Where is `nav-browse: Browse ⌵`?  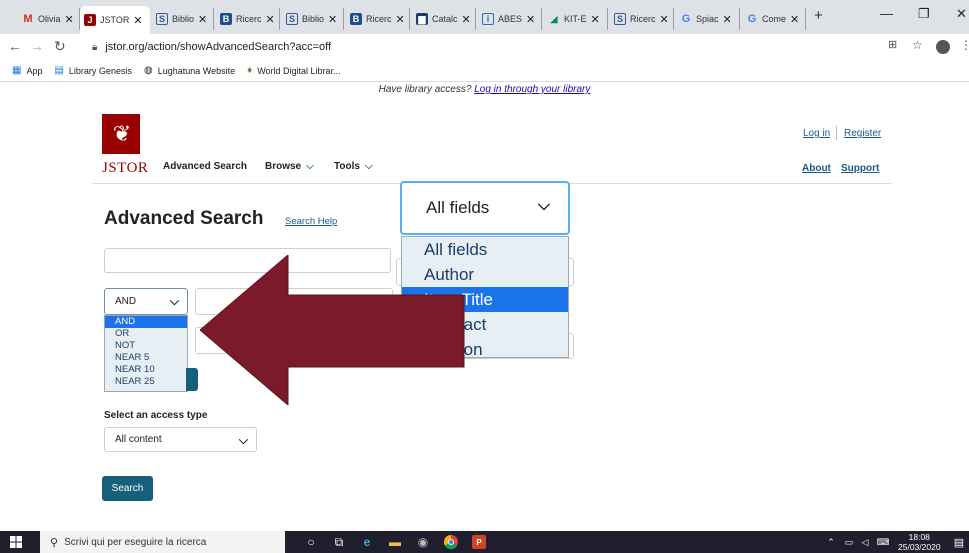
nav-browse: Browse ⌵ is located at coordinates (289, 166).